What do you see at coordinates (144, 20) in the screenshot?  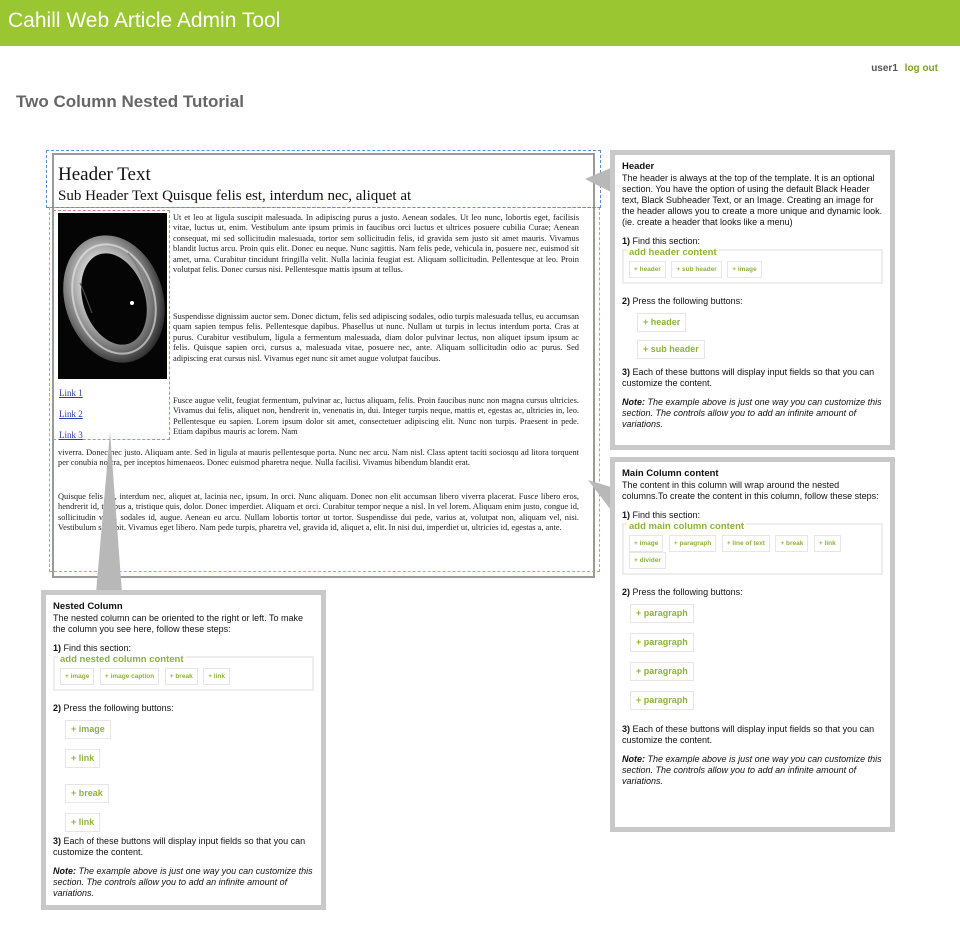 I see `app-title: Cahill Web Article Admin Tool` at bounding box center [144, 20].